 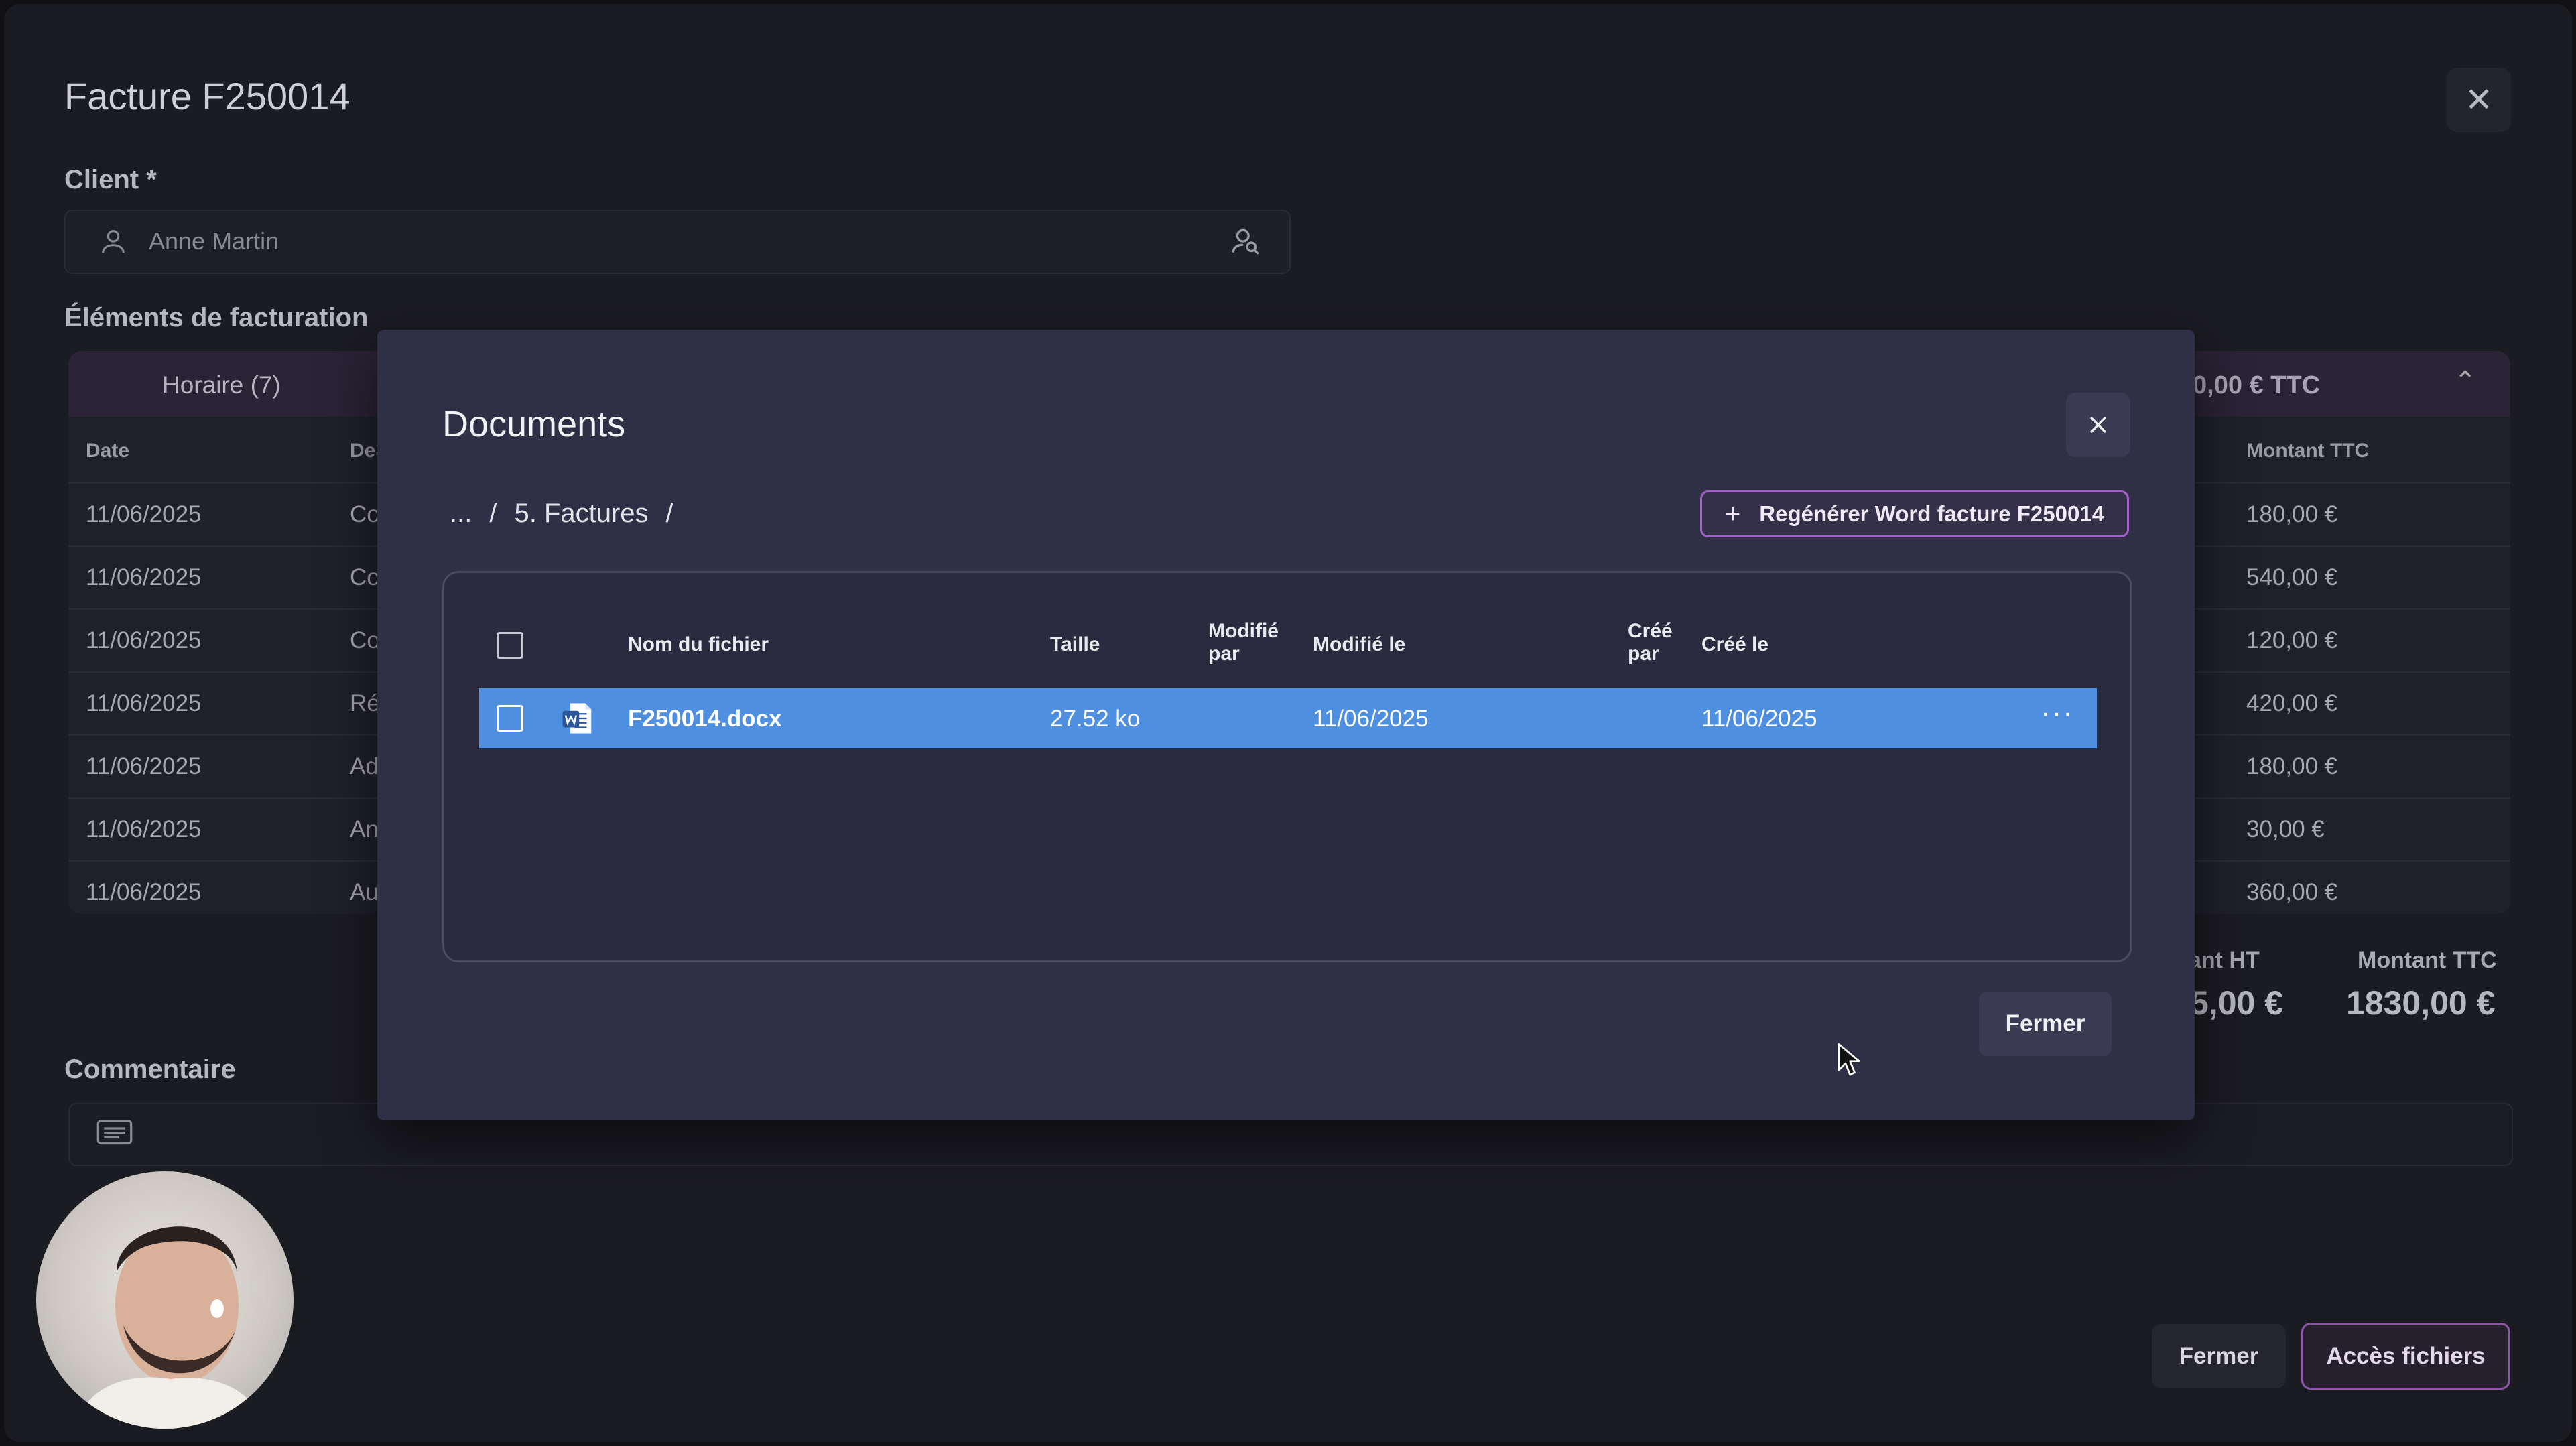 I want to click on avatar, so click(x=165, y=1300).